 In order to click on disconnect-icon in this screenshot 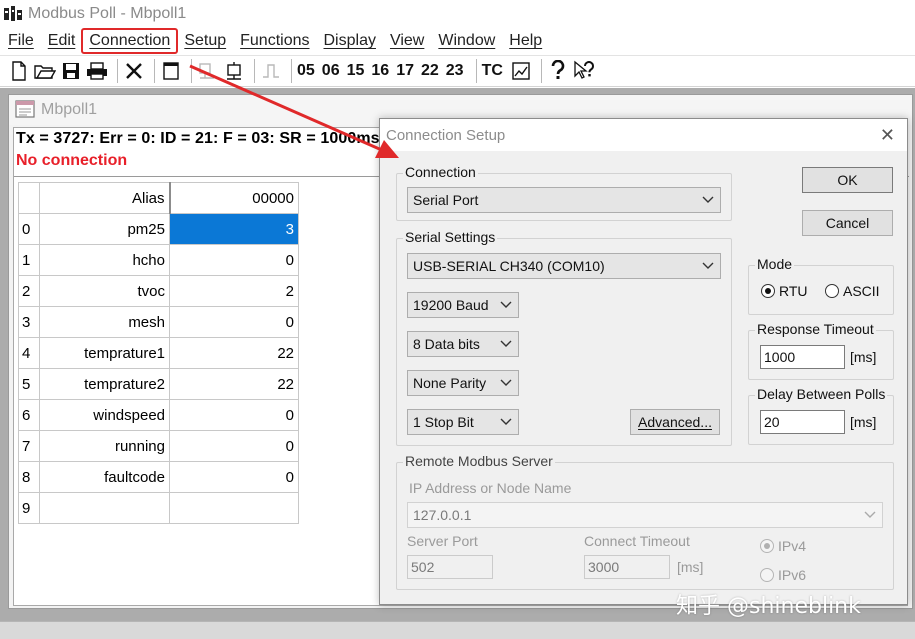, I will do `click(234, 71)`.